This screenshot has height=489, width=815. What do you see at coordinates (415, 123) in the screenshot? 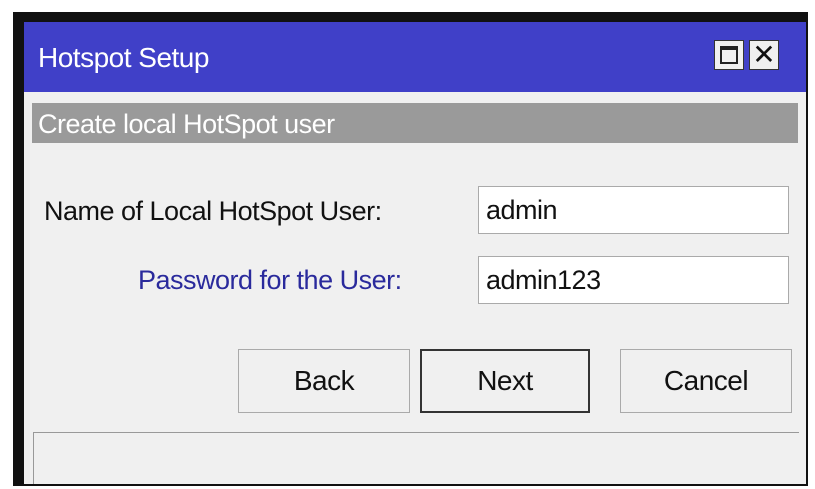
I see `section-header: Create local HotSpot user` at bounding box center [415, 123].